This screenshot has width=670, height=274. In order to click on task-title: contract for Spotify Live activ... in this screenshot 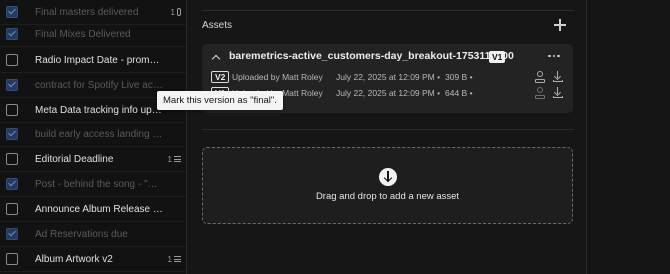, I will do `click(99, 85)`.